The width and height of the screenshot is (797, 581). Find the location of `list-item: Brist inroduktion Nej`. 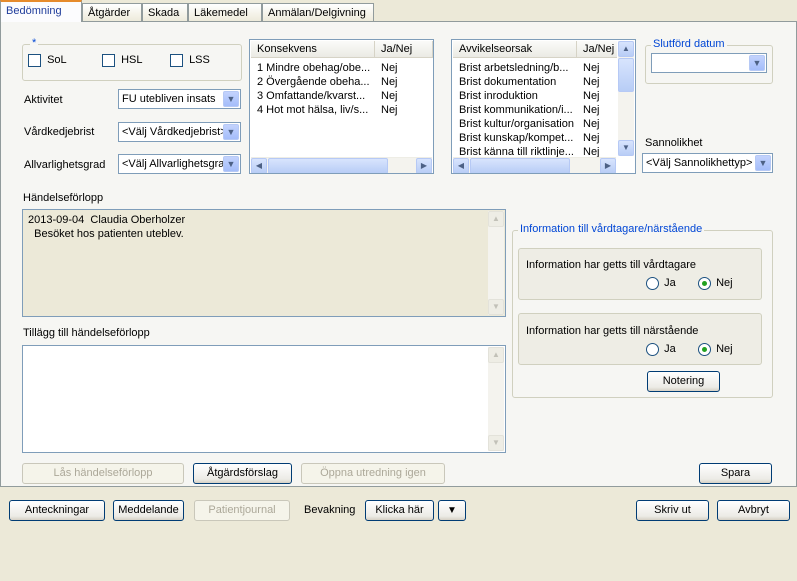

list-item: Brist inroduktion Nej is located at coordinates (534, 96).